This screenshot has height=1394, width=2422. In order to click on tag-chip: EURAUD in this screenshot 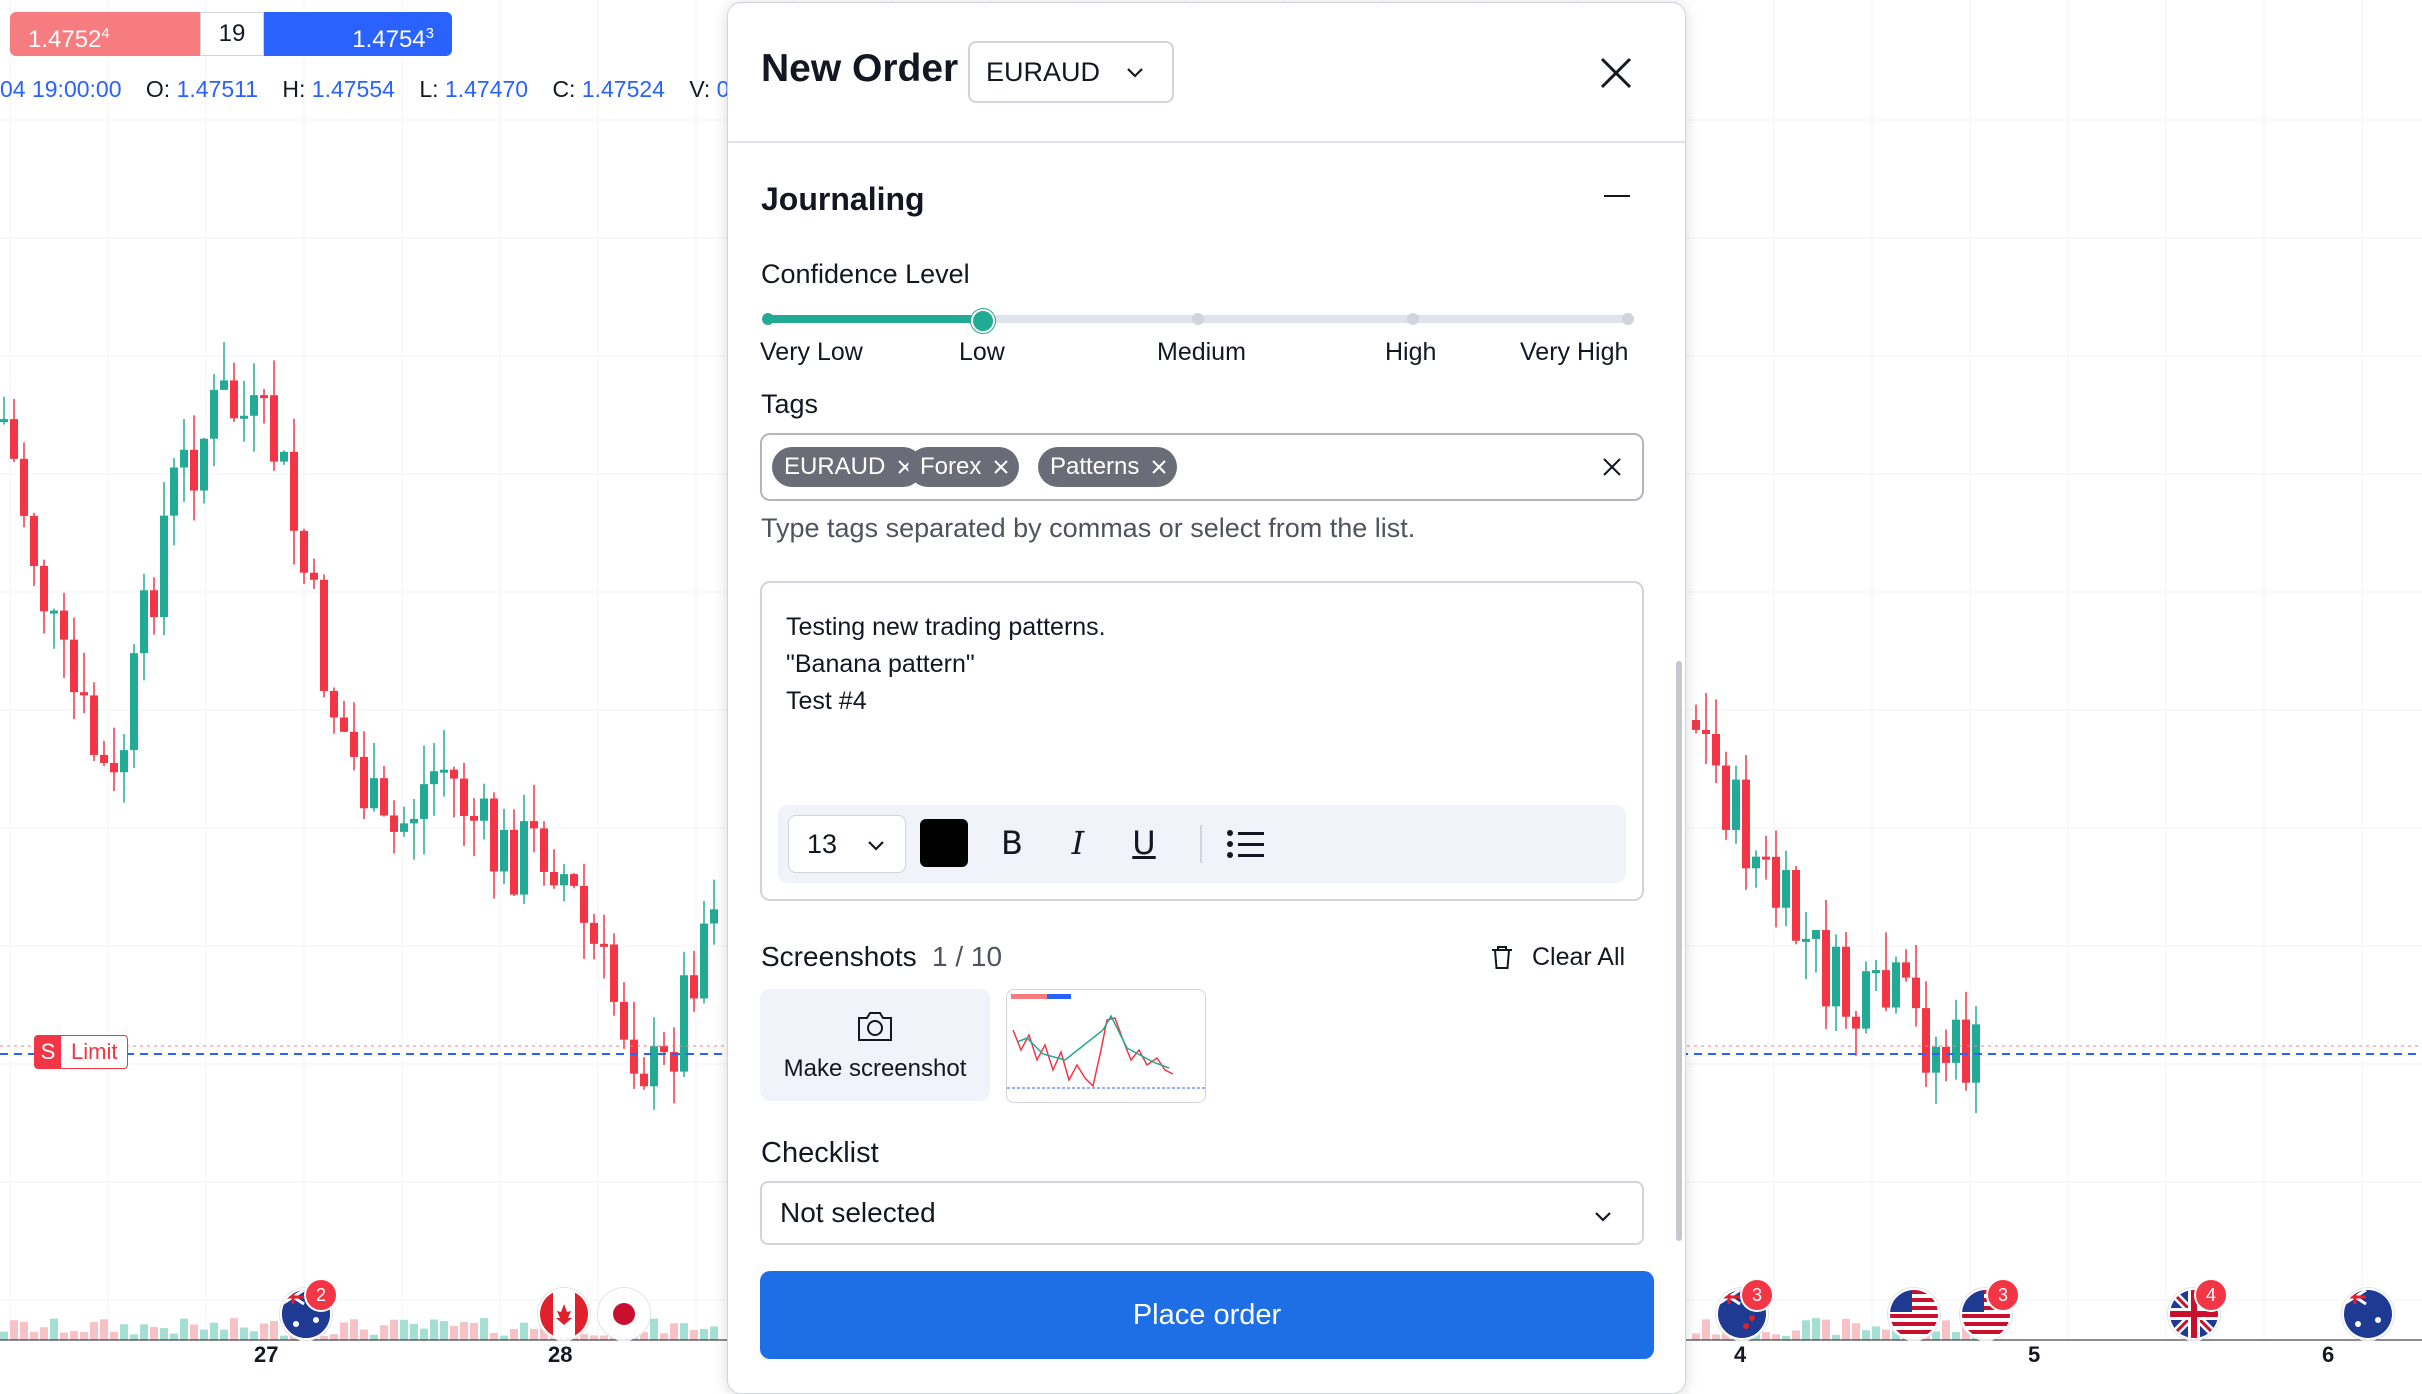, I will do `click(848, 467)`.